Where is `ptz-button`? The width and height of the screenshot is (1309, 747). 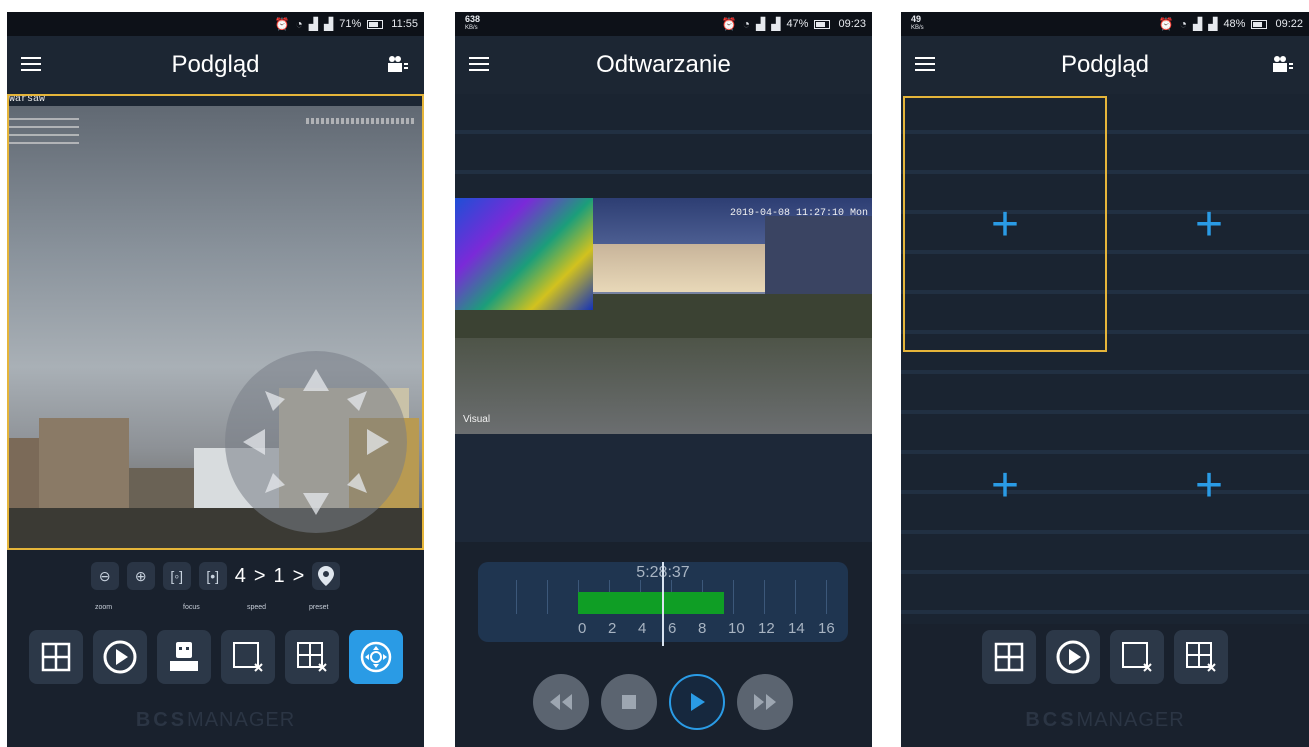 ptz-button is located at coordinates (375, 657).